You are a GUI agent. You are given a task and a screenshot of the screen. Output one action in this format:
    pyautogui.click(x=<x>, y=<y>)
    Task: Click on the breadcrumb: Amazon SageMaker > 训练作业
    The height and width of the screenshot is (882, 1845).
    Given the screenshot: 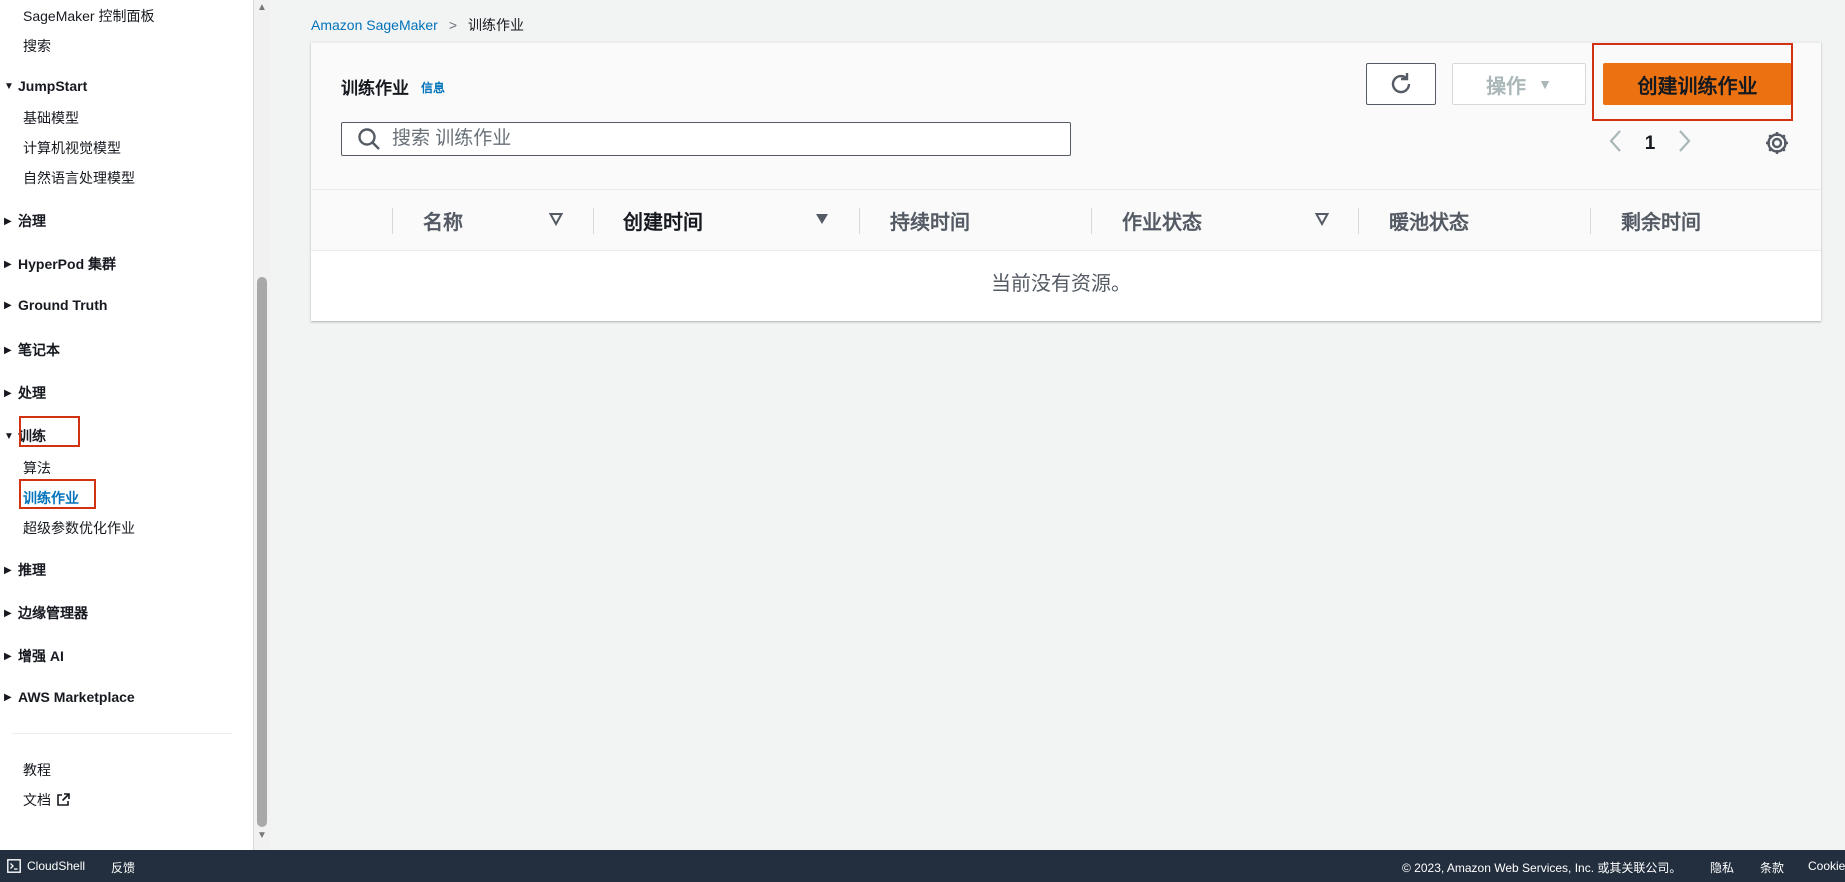 What is the action you would take?
    pyautogui.click(x=417, y=25)
    